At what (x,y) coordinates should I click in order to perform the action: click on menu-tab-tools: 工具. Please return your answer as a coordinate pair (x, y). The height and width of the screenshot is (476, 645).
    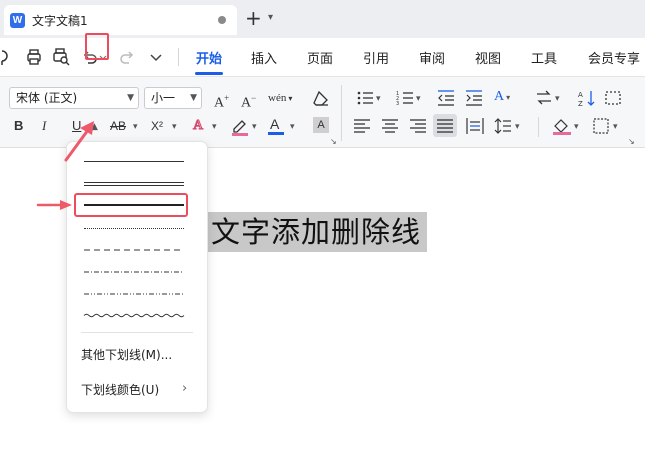
    Looking at the image, I should click on (544, 57).